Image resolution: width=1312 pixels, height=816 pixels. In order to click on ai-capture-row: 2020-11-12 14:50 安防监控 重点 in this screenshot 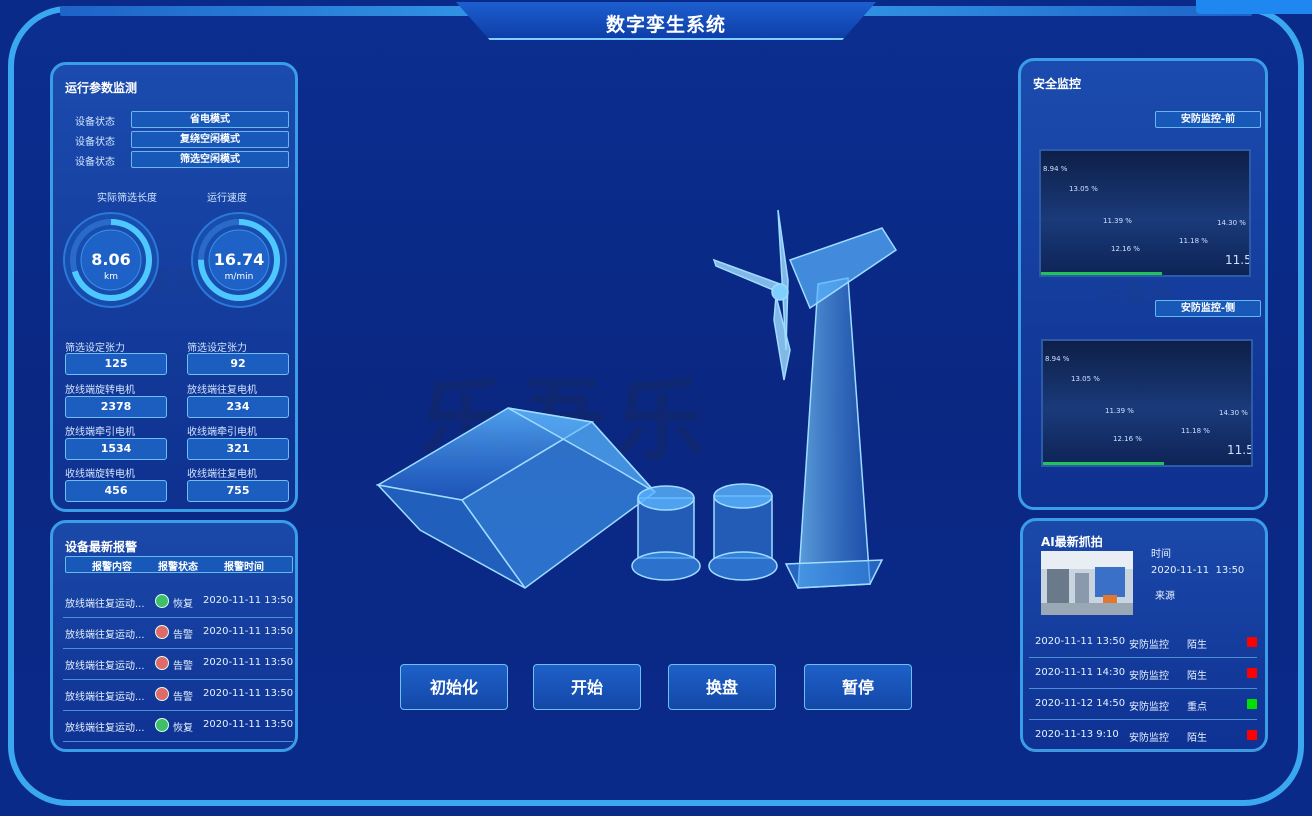, I will do `click(1143, 704)`.